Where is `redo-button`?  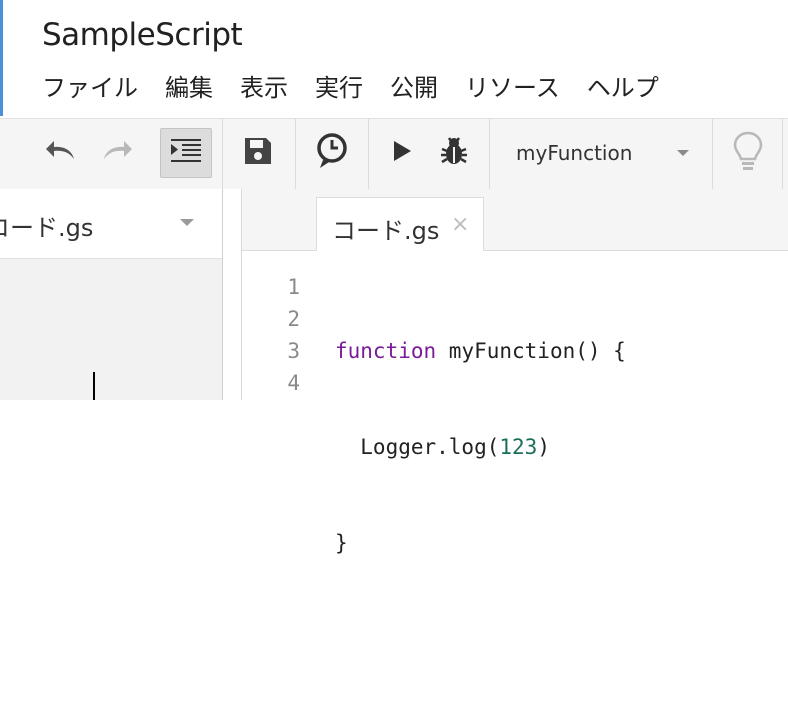
redo-button is located at coordinates (116, 153).